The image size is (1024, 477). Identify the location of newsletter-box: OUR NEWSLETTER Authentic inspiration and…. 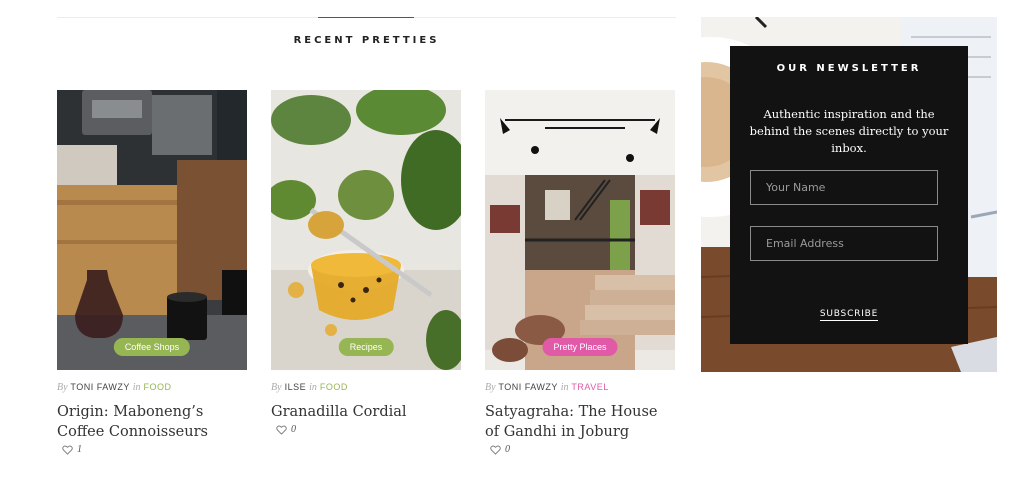
(849, 195).